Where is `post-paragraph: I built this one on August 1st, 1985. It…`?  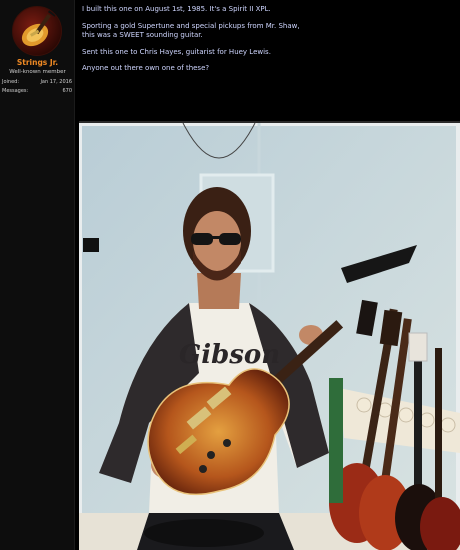
post-paragraph: I built this one on August 1st, 1985. It… is located at coordinates (267, 10).